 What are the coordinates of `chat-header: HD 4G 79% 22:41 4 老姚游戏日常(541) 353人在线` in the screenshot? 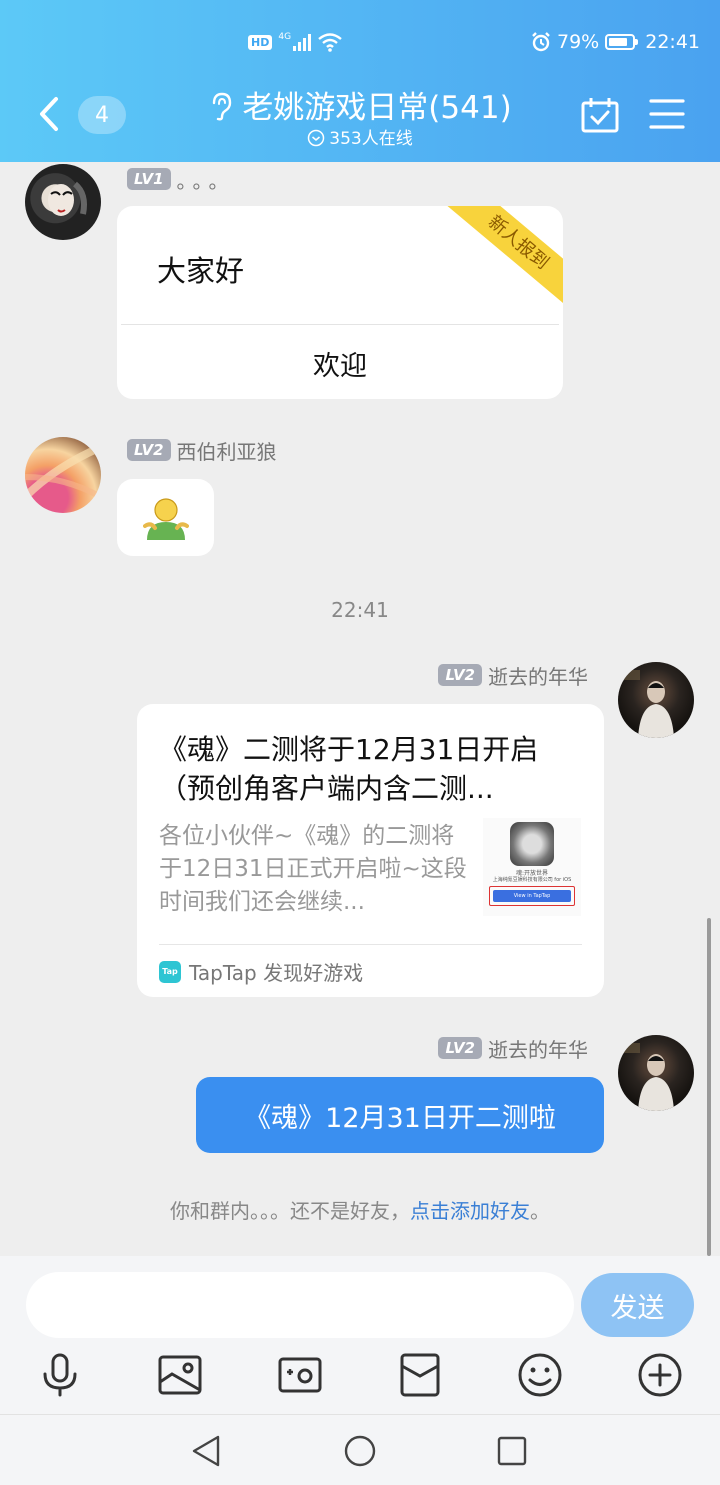 It's located at (360, 81).